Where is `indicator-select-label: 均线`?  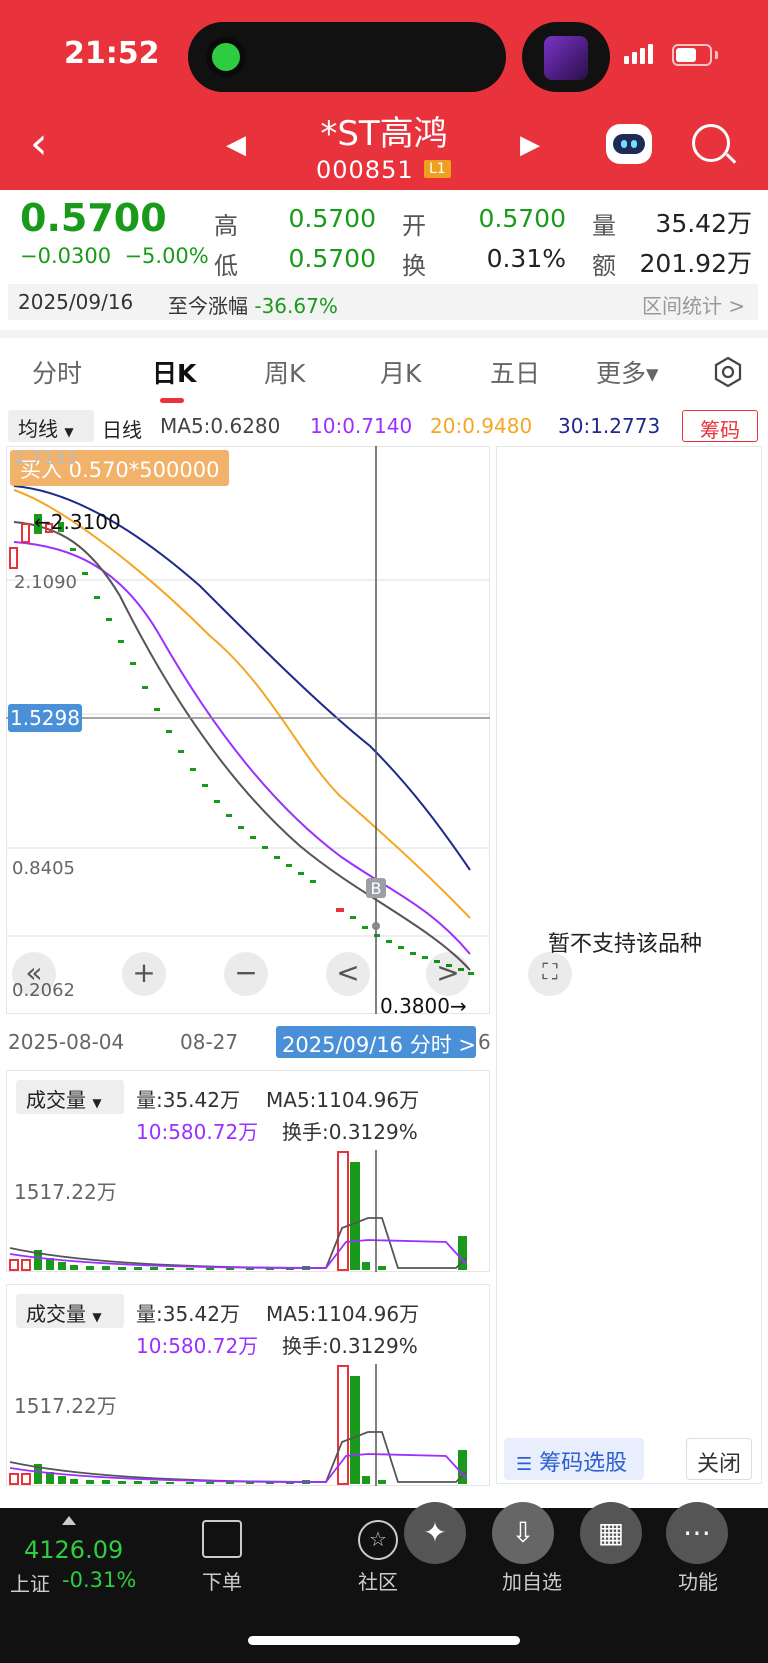 indicator-select-label: 均线 is located at coordinates (38, 429).